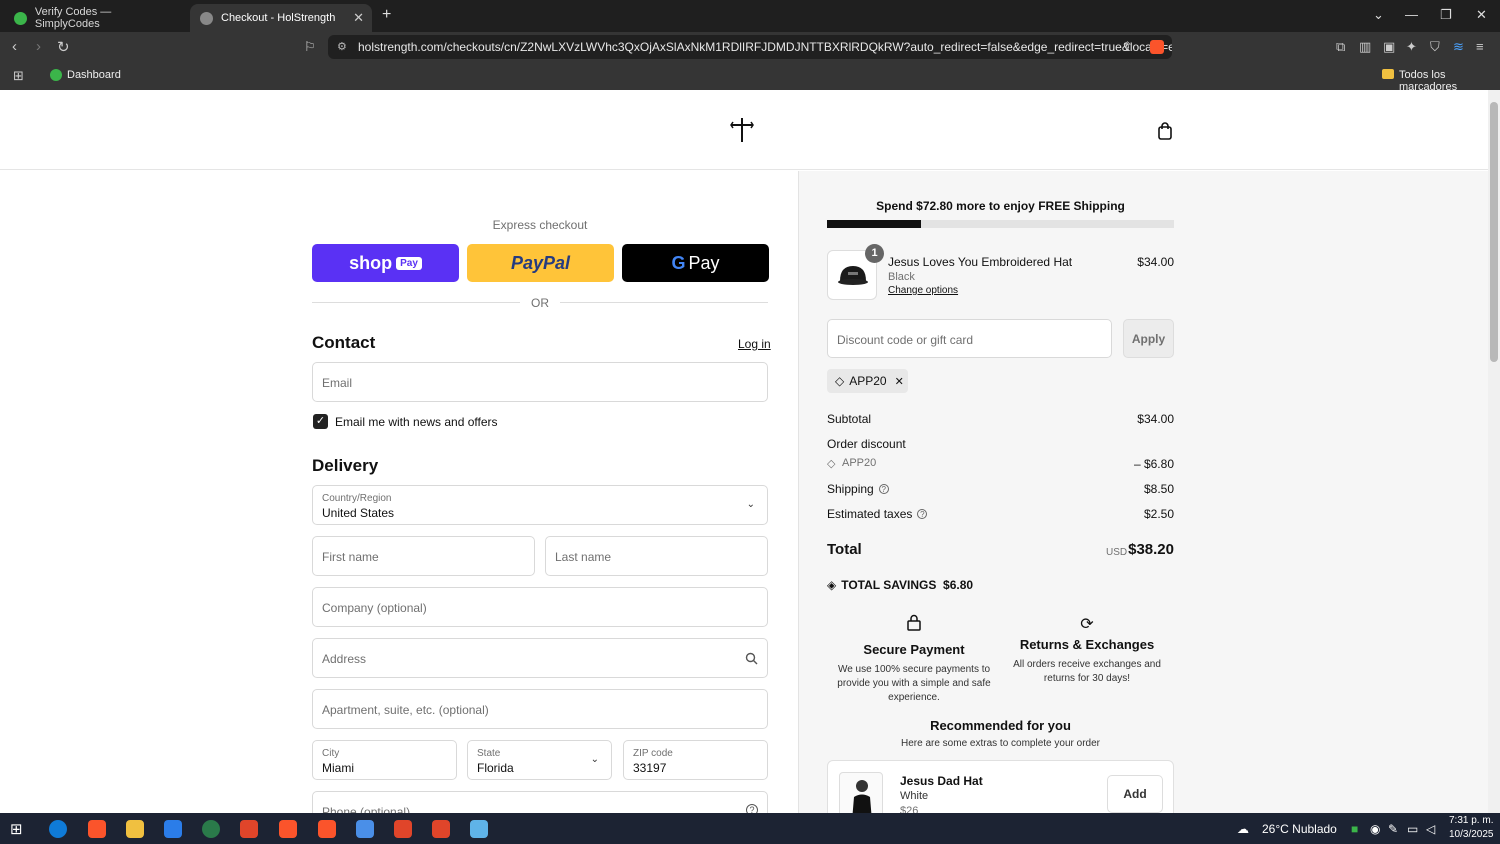 The width and height of the screenshot is (1500, 844). What do you see at coordinates (1354, 829) in the screenshot?
I see `tray-app-icon: ■` at bounding box center [1354, 829].